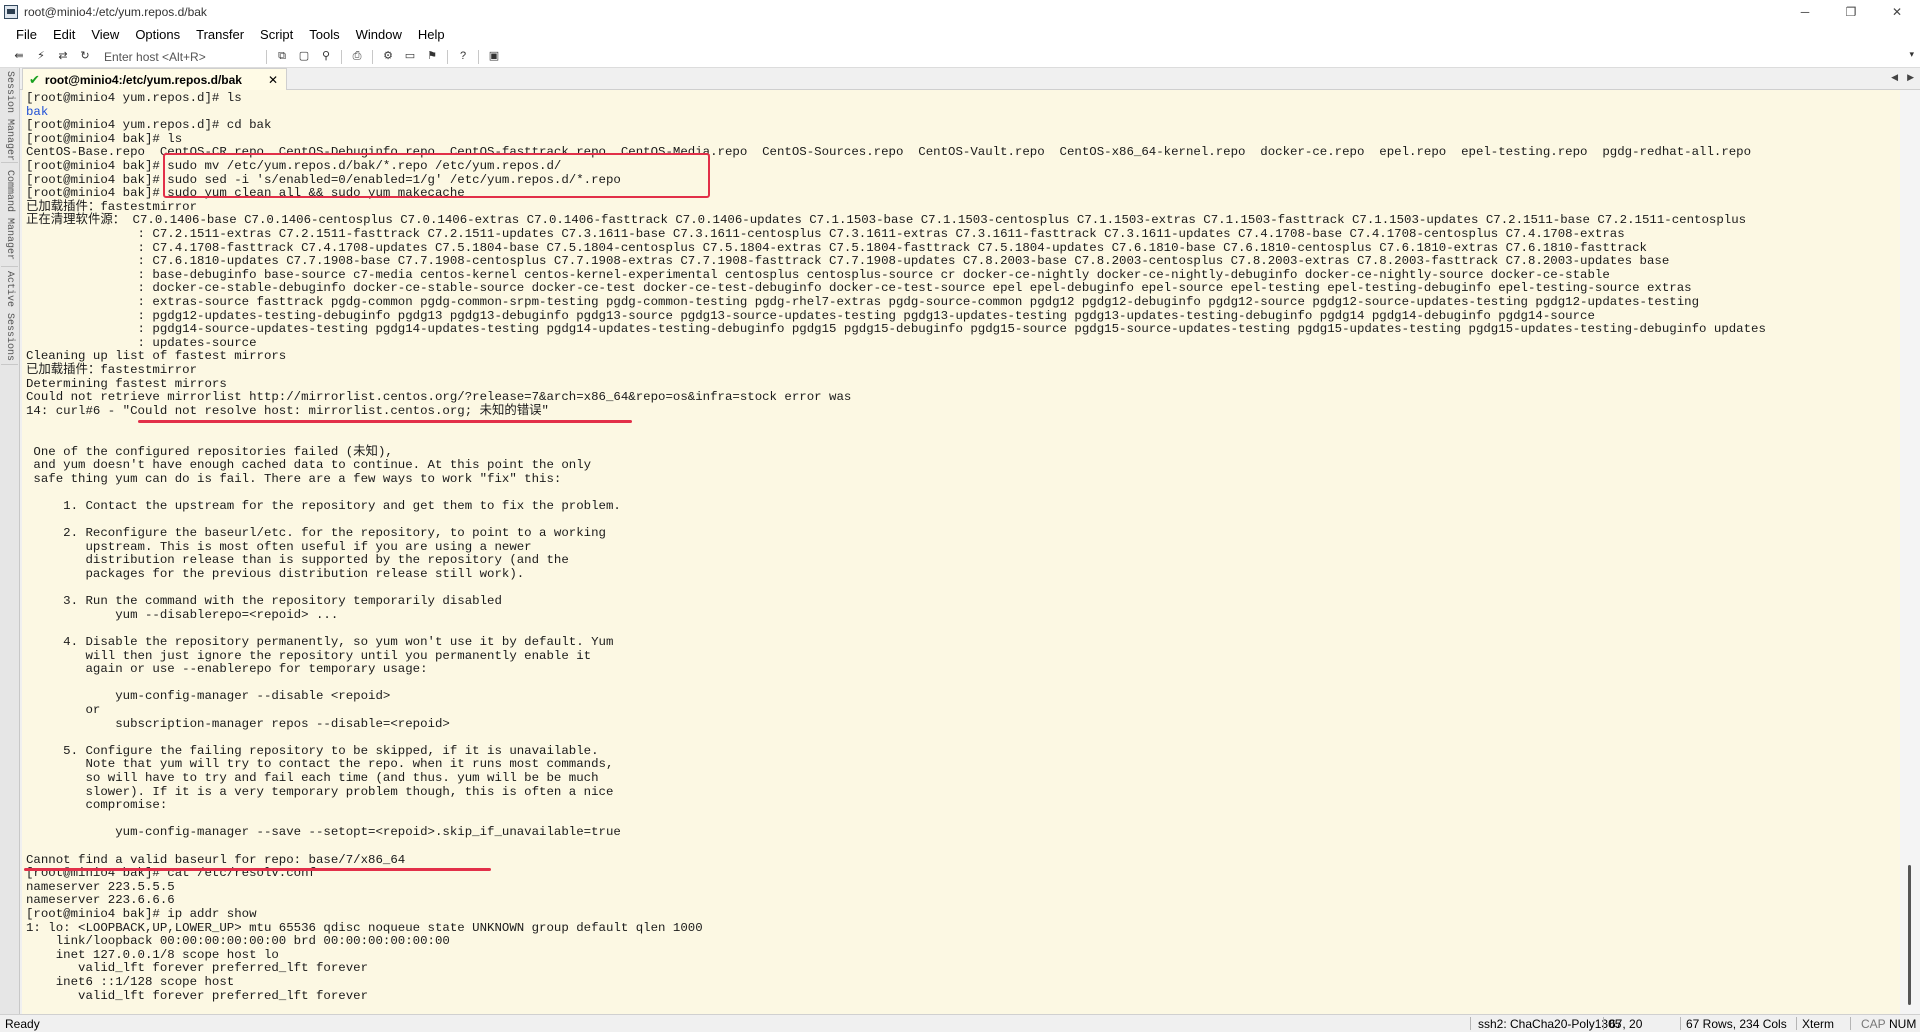 Image resolution: width=1920 pixels, height=1032 pixels. Describe the element at coordinates (282, 57) in the screenshot. I see `copy-icon: ⧉` at that location.